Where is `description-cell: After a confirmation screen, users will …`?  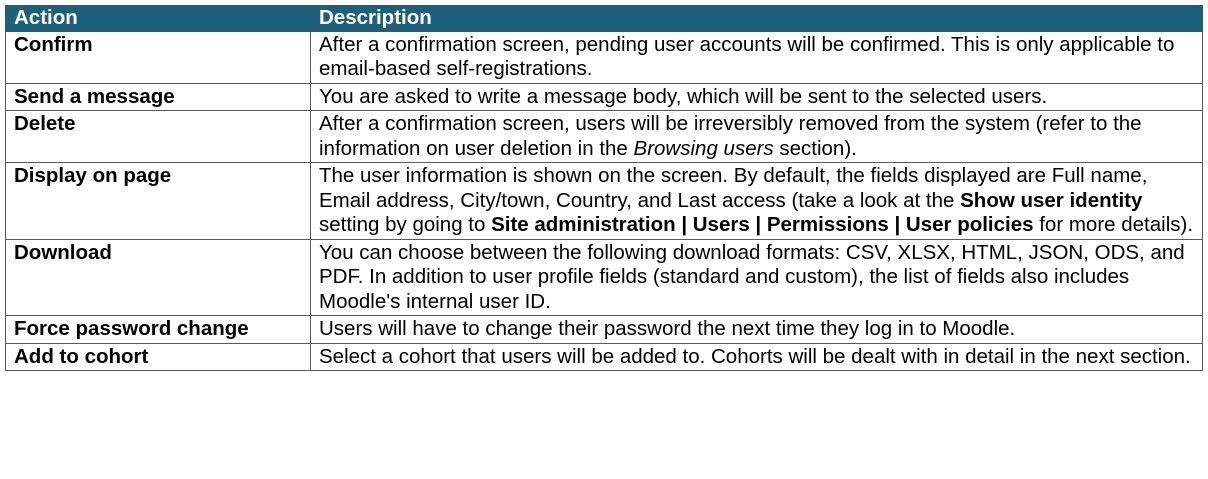 description-cell: After a confirmation screen, users will … is located at coordinates (756, 136).